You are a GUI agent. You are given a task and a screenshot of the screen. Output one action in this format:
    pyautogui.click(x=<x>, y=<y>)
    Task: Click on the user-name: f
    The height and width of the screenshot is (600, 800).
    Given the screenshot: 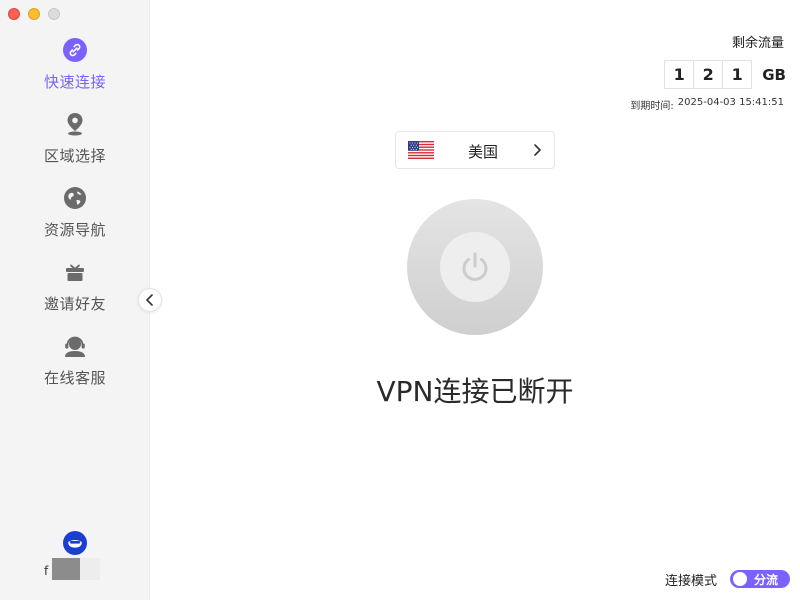 What is the action you would take?
    pyautogui.click(x=46, y=571)
    